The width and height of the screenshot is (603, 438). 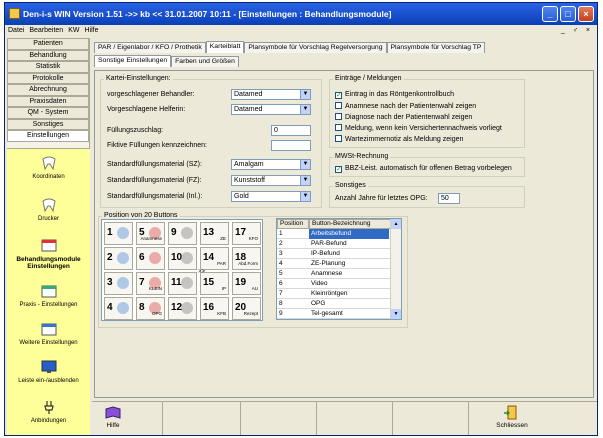 What do you see at coordinates (150, 47) in the screenshot?
I see `tab-par-eigenlabor: PAR / Eigenlabor / KFO / Prothetik` at bounding box center [150, 47].